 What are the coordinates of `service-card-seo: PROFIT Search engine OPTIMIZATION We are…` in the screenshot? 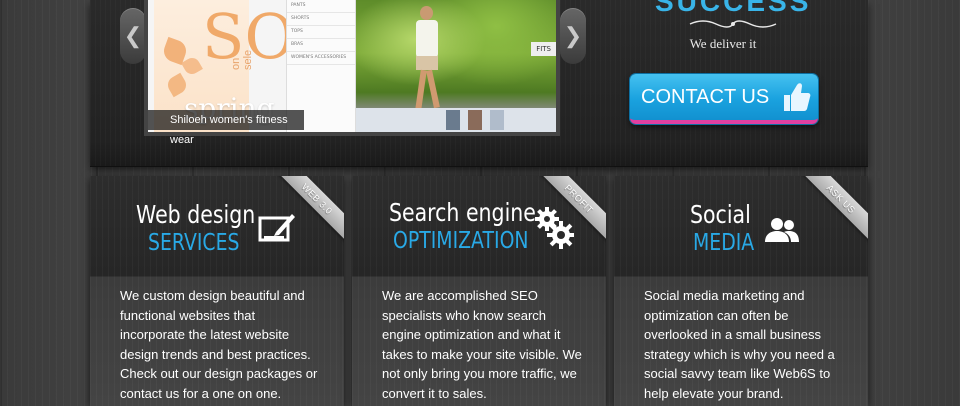 It's located at (479, 291).